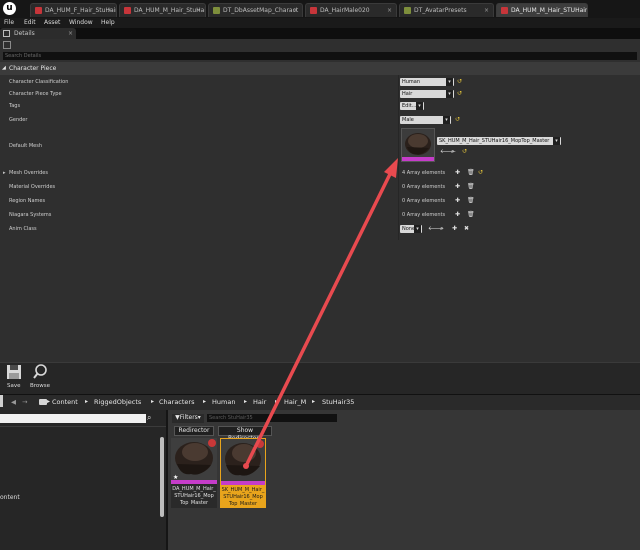  I want to click on tags-edit-combo: Edit... ▾, so click(412, 106).